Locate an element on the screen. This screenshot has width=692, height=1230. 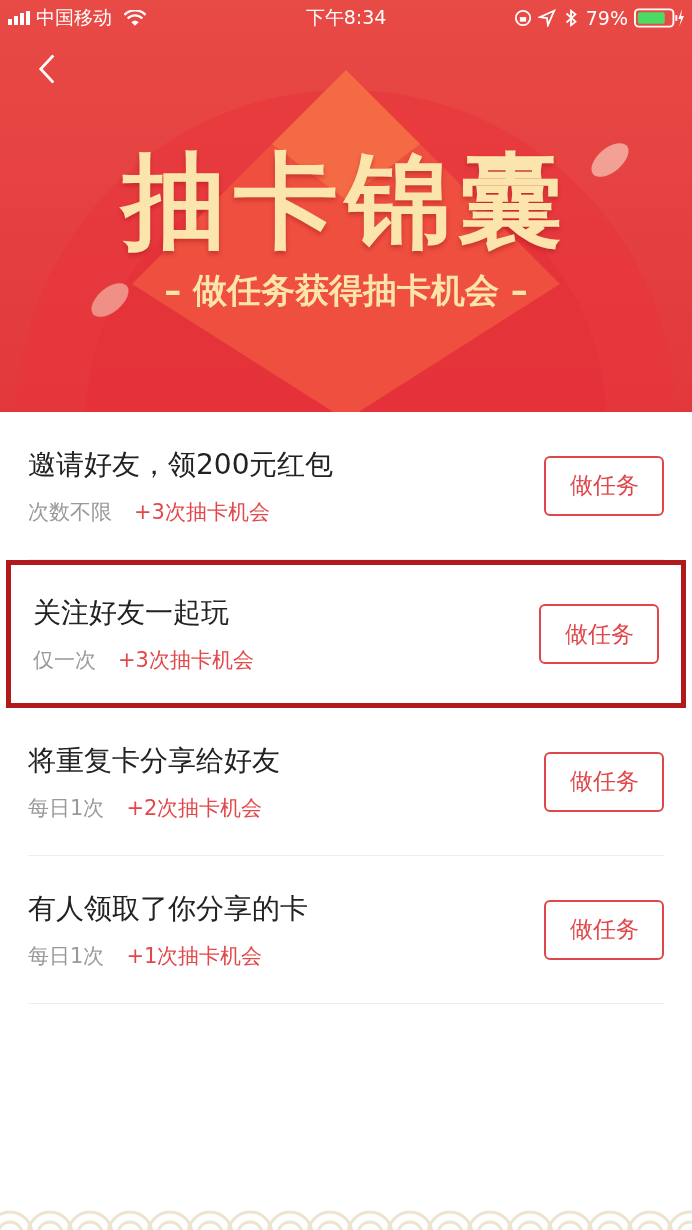
wifi-icon is located at coordinates (135, 18).